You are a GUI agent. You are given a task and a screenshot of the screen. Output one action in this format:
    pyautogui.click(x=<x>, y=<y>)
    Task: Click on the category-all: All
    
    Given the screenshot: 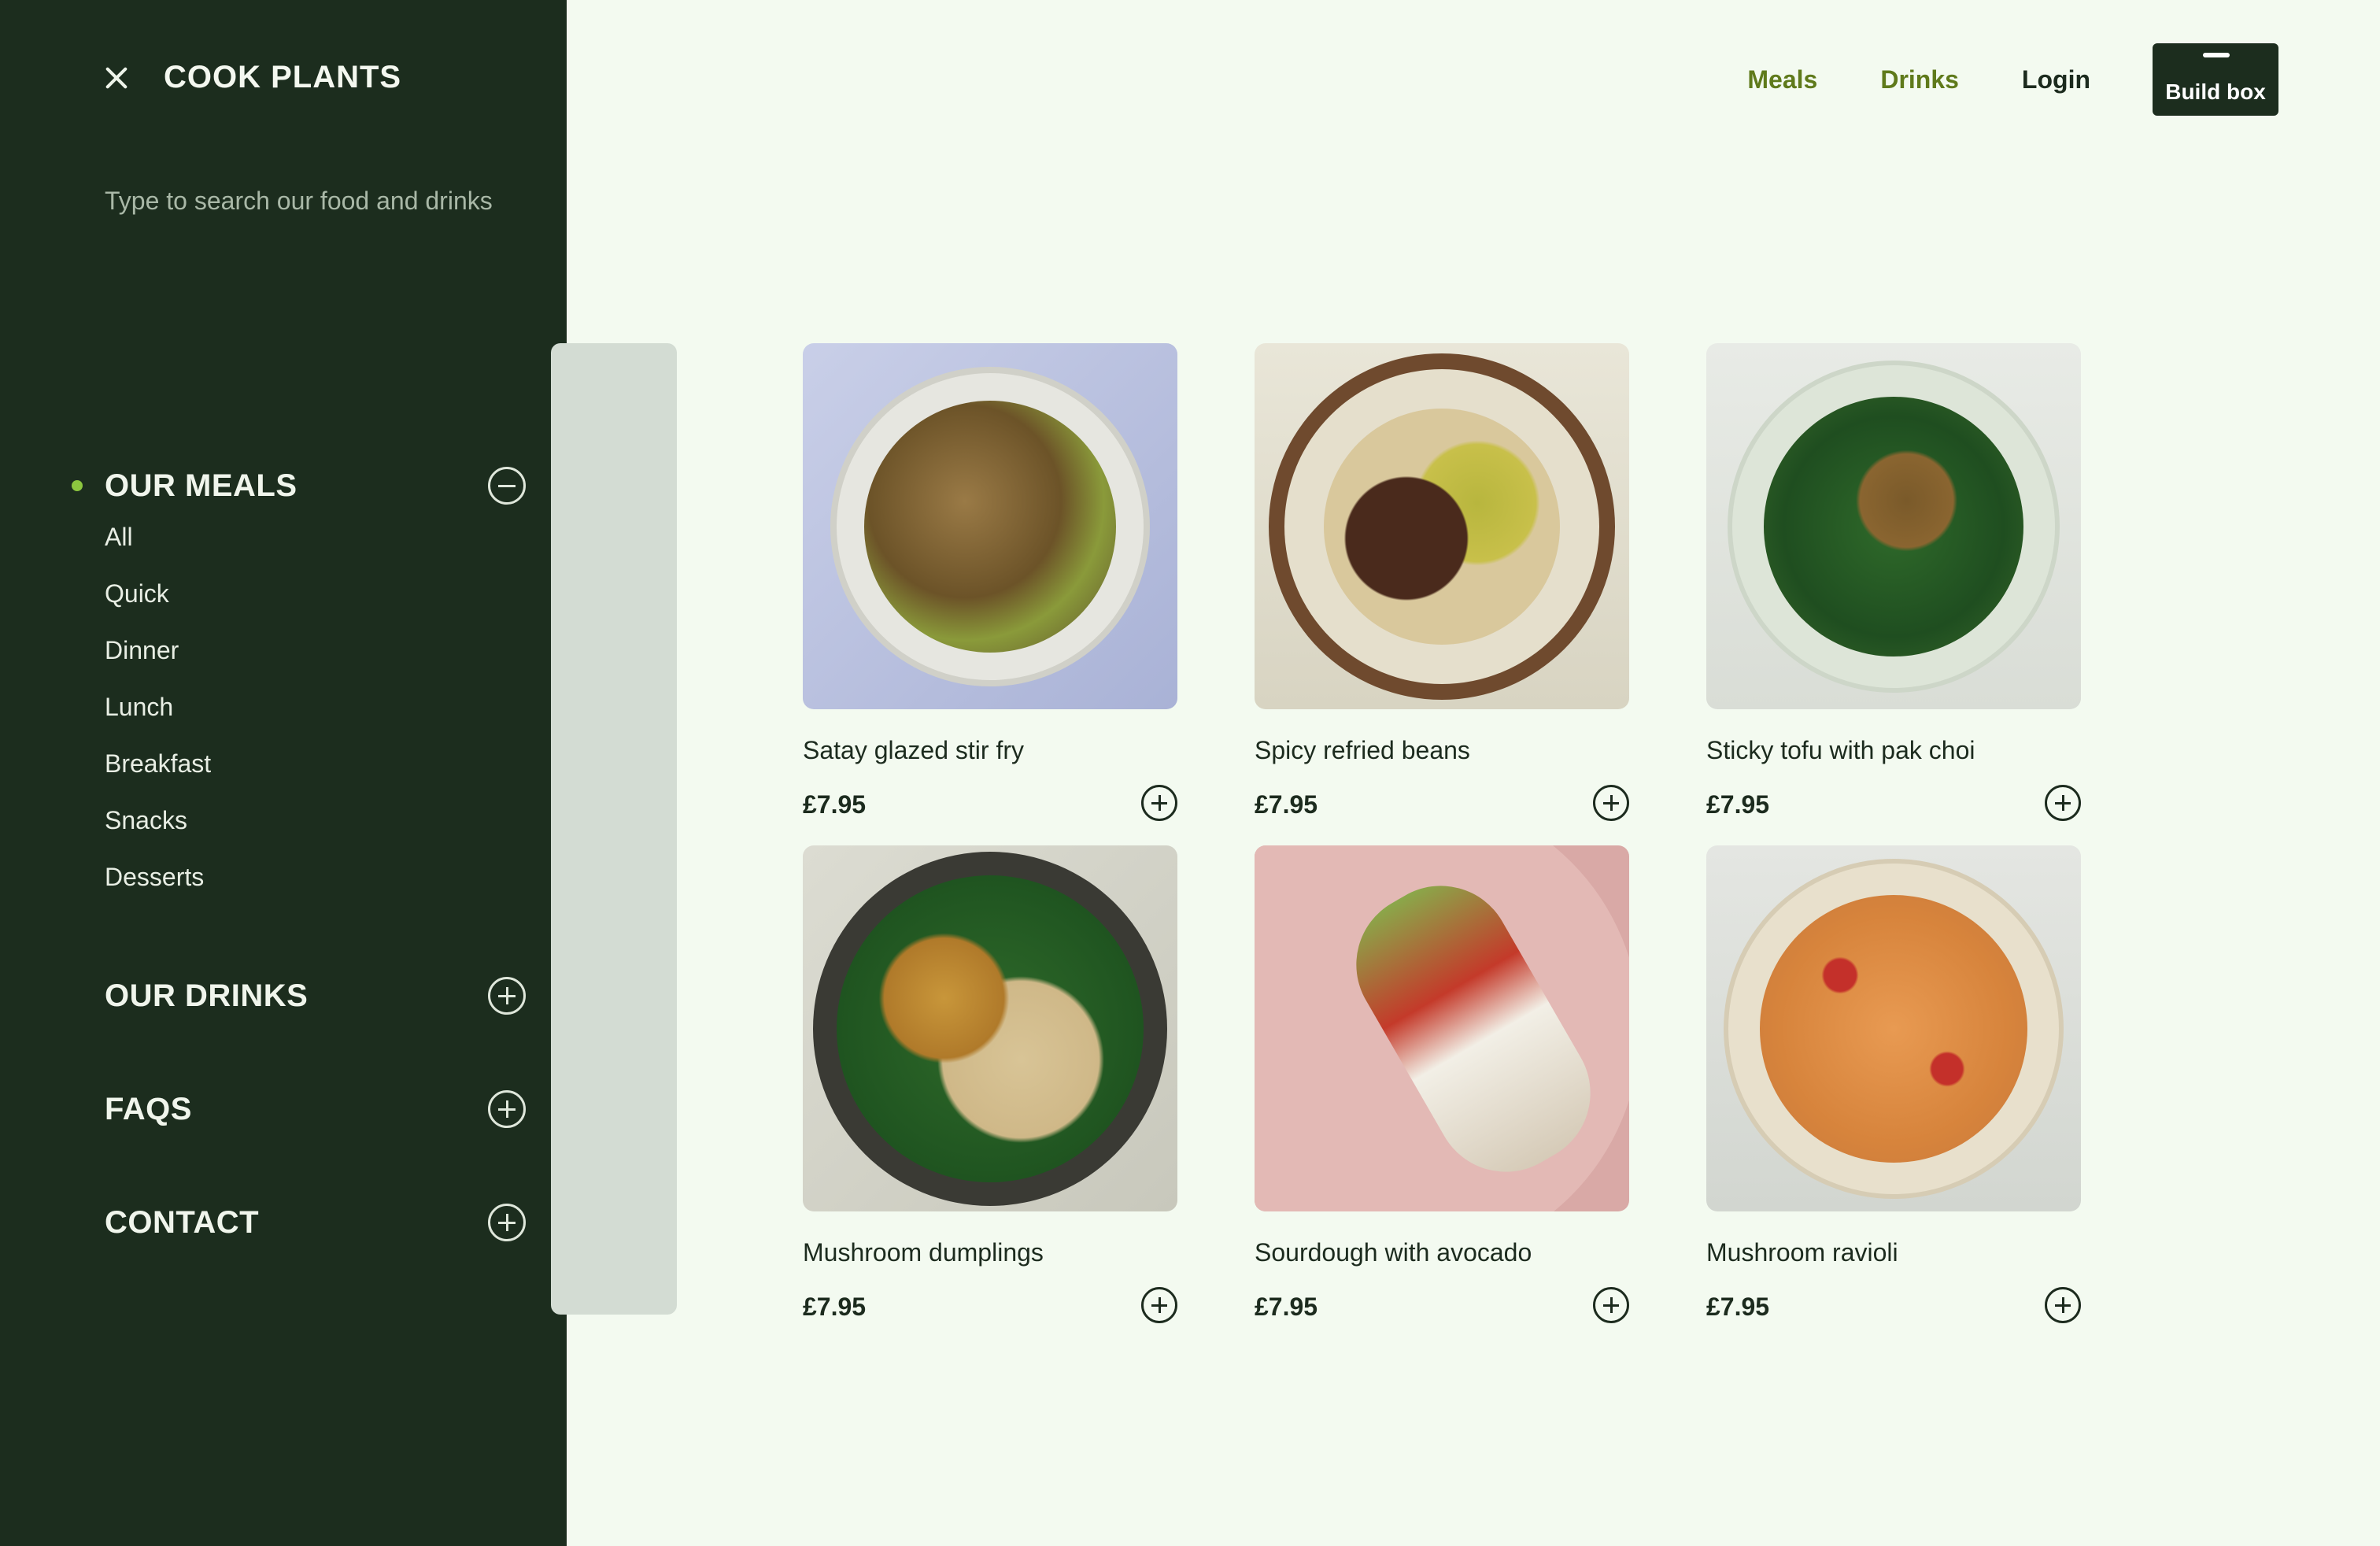 What is the action you would take?
    pyautogui.click(x=315, y=548)
    